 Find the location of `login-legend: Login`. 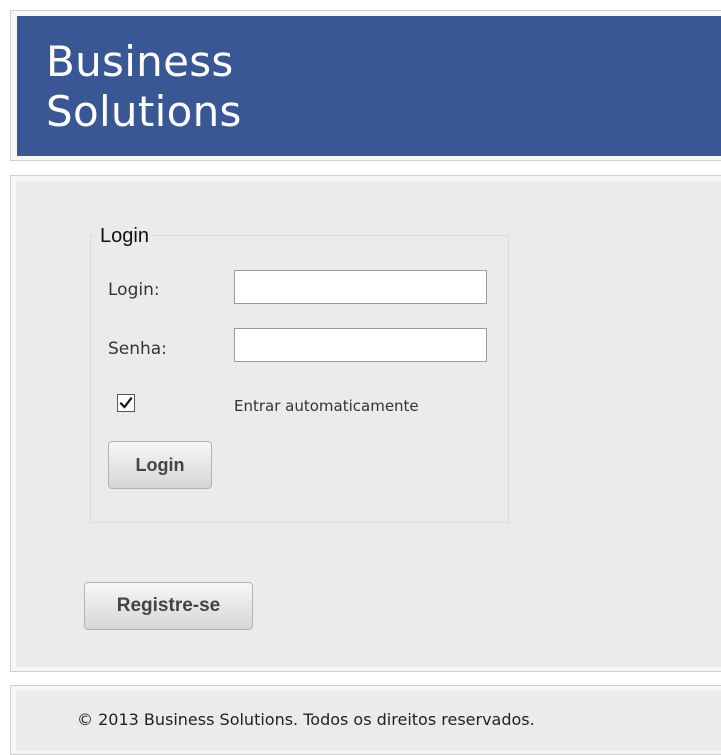

login-legend: Login is located at coordinates (124, 236).